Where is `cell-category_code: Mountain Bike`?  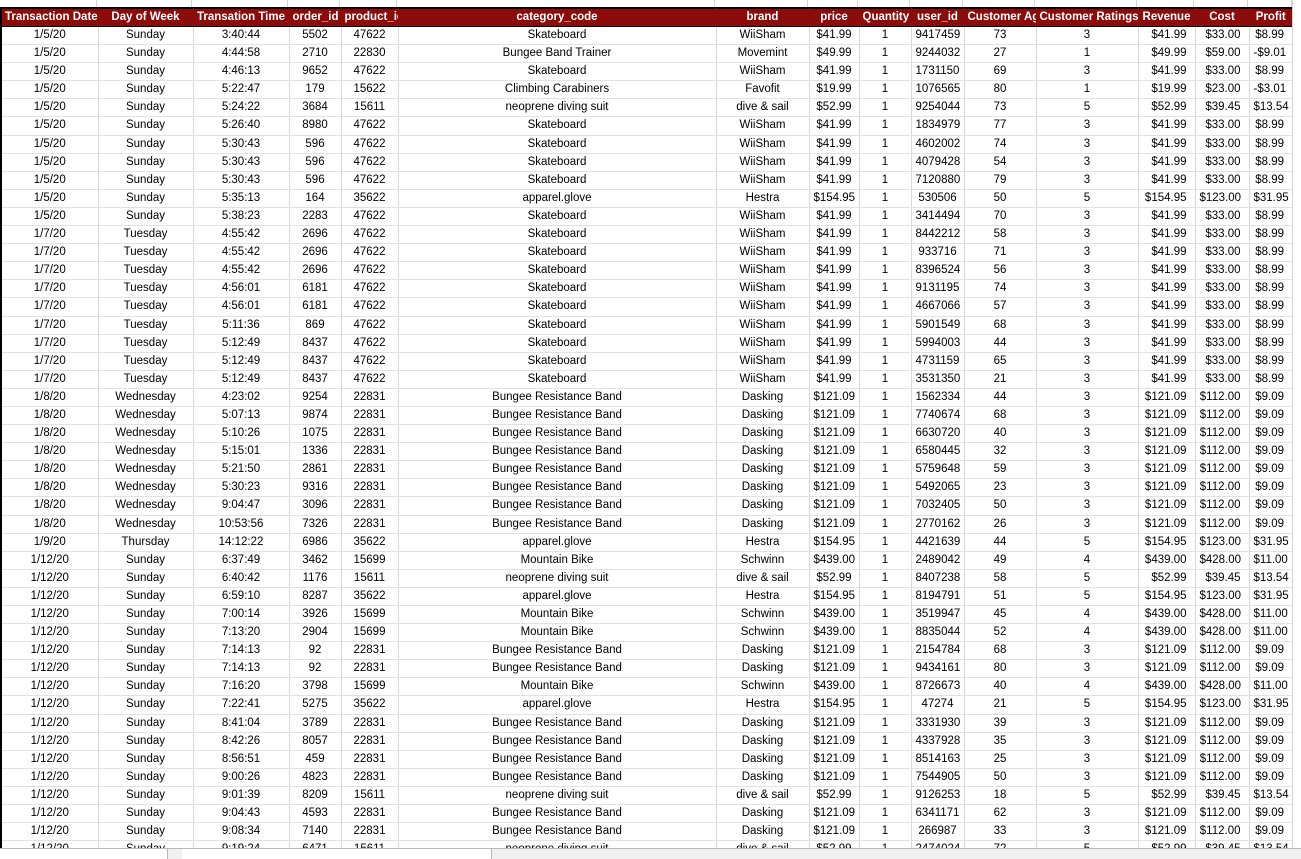
cell-category_code: Mountain Bike is located at coordinates (557, 615).